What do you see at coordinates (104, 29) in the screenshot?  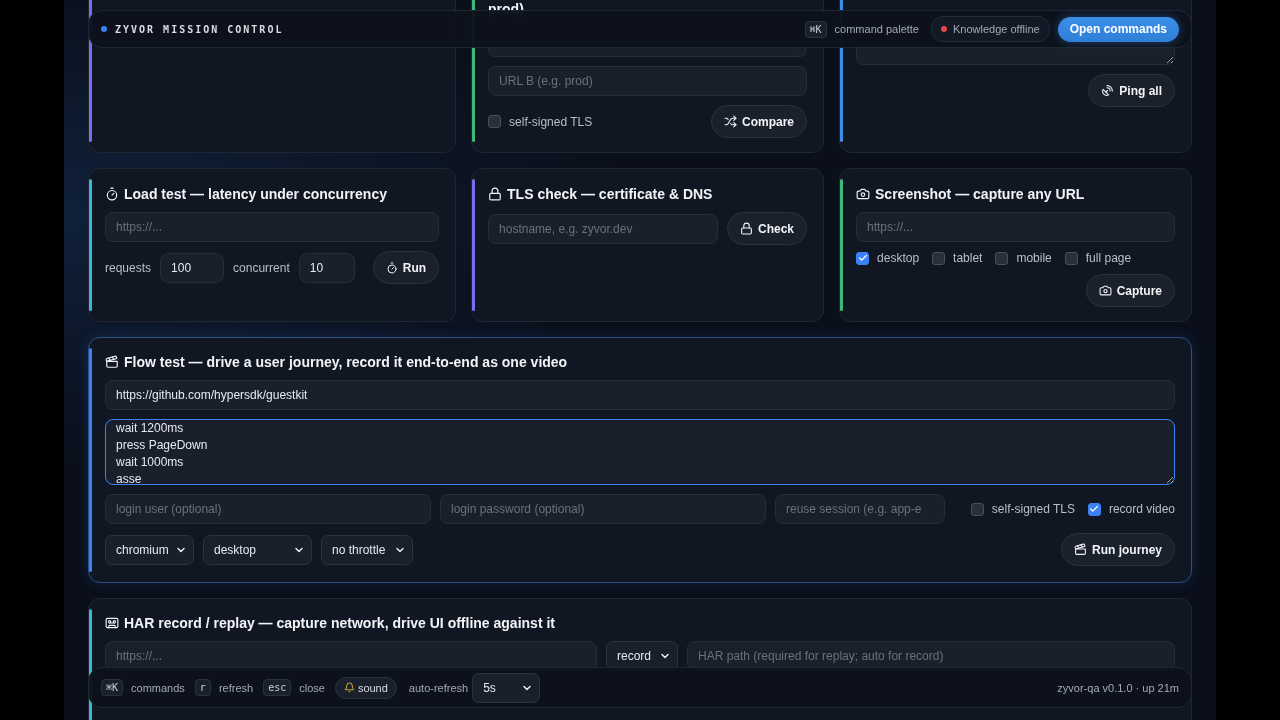 I see `status-dot` at bounding box center [104, 29].